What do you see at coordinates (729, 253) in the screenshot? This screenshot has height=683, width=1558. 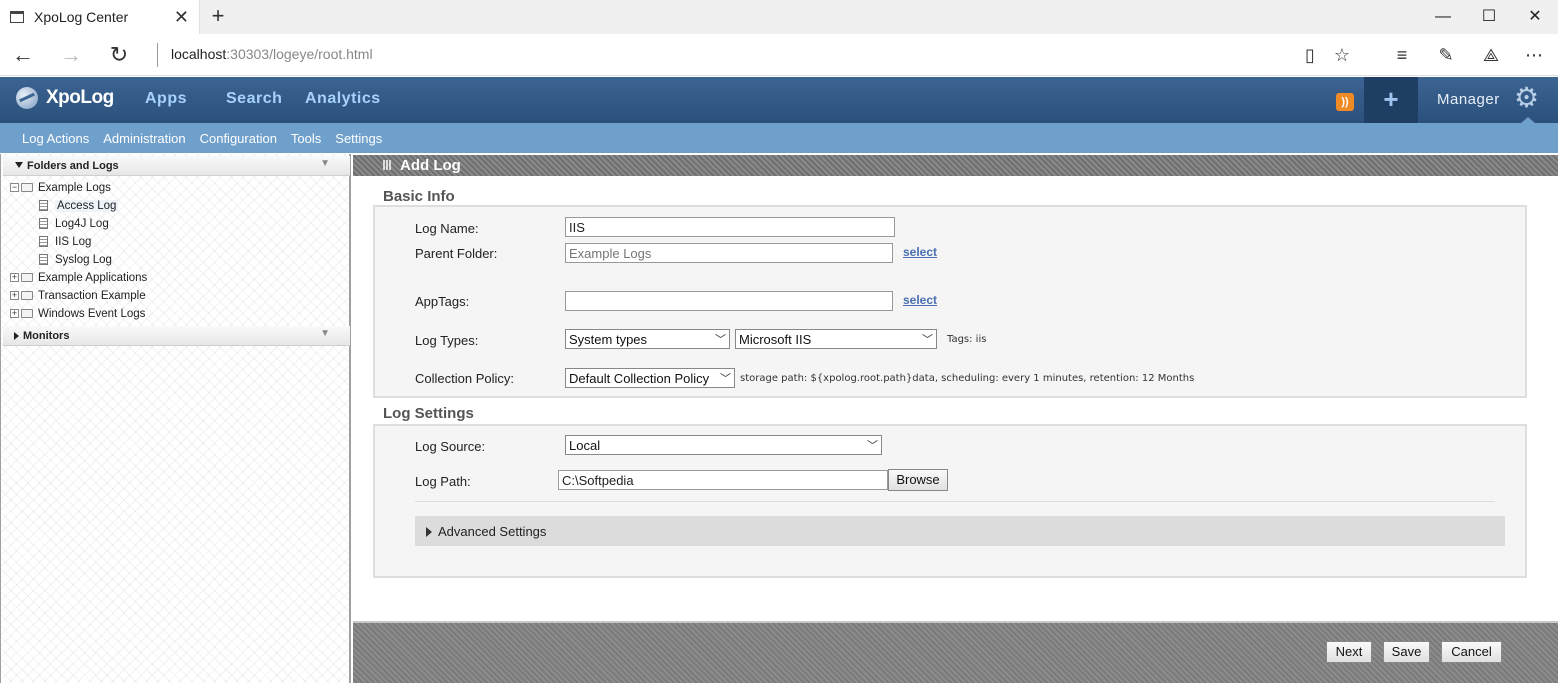 I see `parent-folder-input` at bounding box center [729, 253].